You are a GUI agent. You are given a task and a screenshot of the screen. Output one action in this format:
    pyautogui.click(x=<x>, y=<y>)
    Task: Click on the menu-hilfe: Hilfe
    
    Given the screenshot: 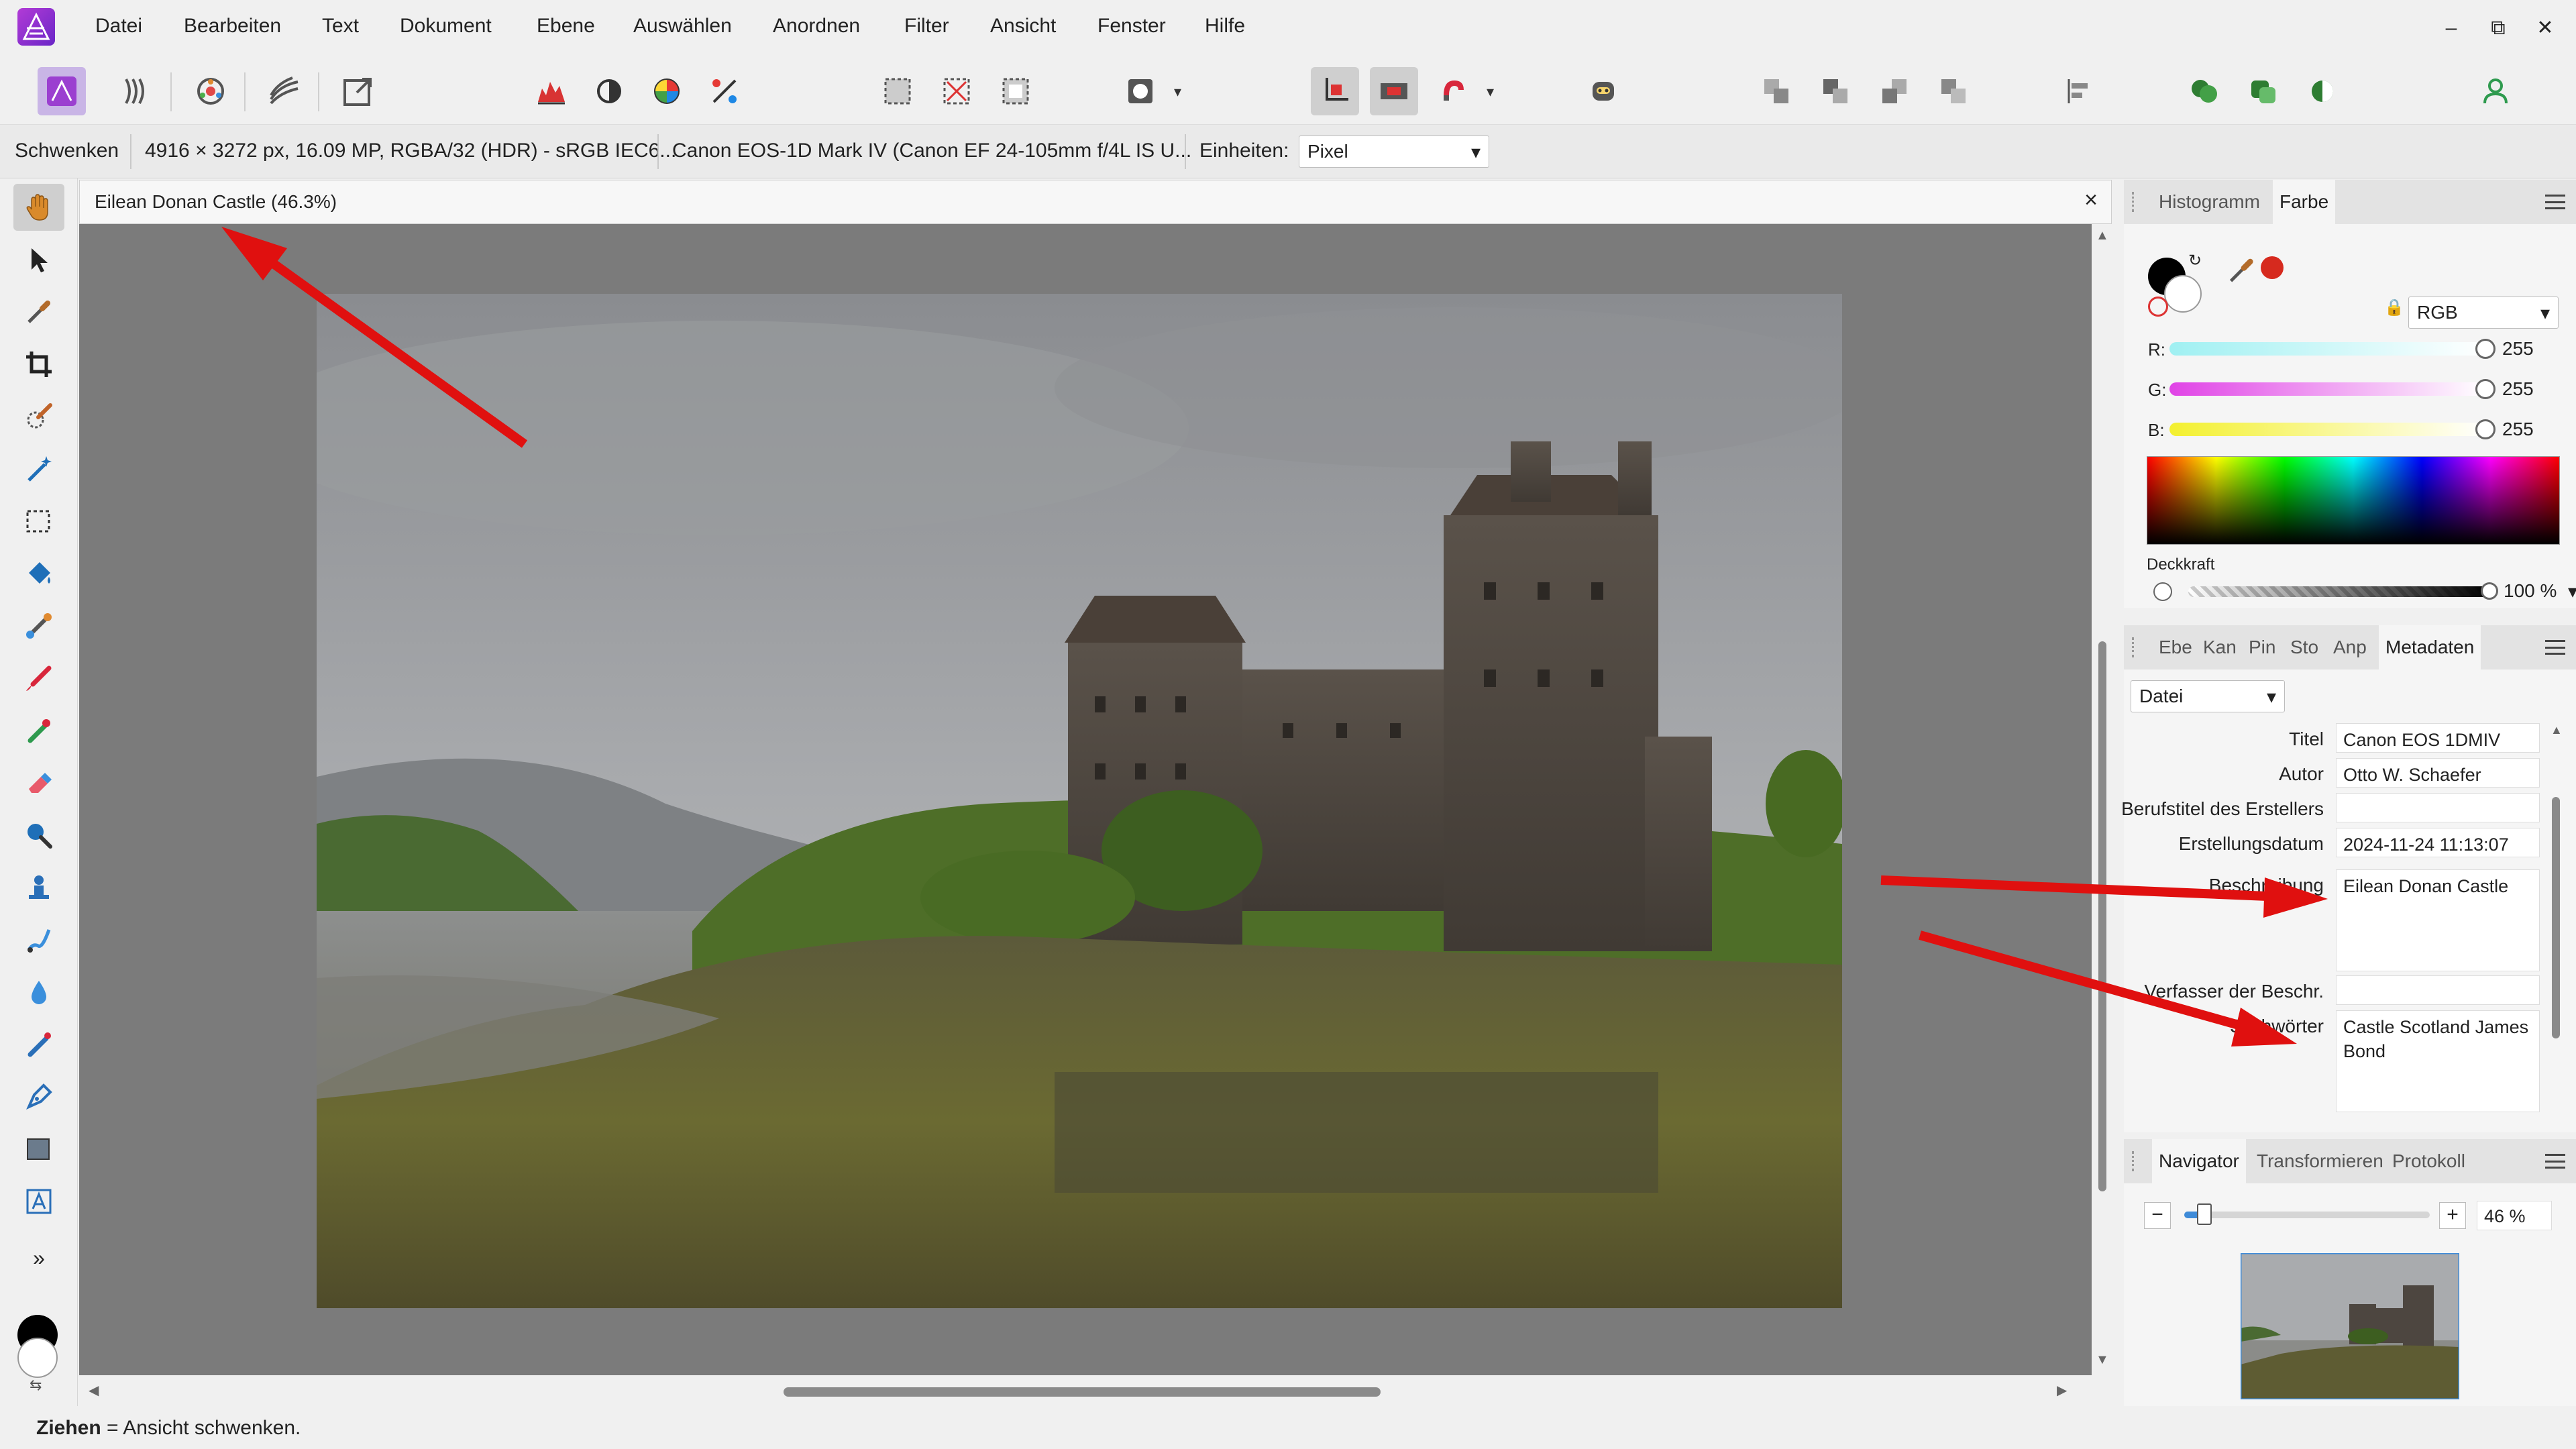 What is the action you would take?
    pyautogui.click(x=1225, y=26)
    